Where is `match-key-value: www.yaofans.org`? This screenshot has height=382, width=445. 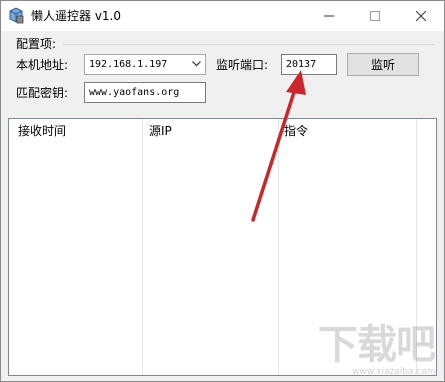 match-key-value: www.yaofans.org is located at coordinates (134, 92).